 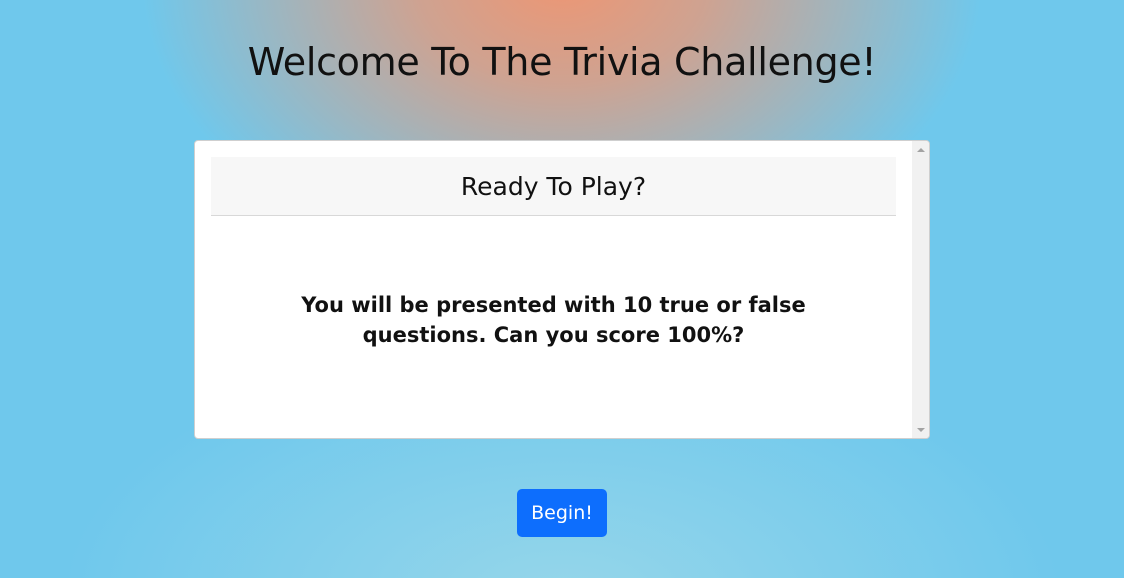 What do you see at coordinates (920, 149) in the screenshot?
I see `scroll-up-arrow-icon` at bounding box center [920, 149].